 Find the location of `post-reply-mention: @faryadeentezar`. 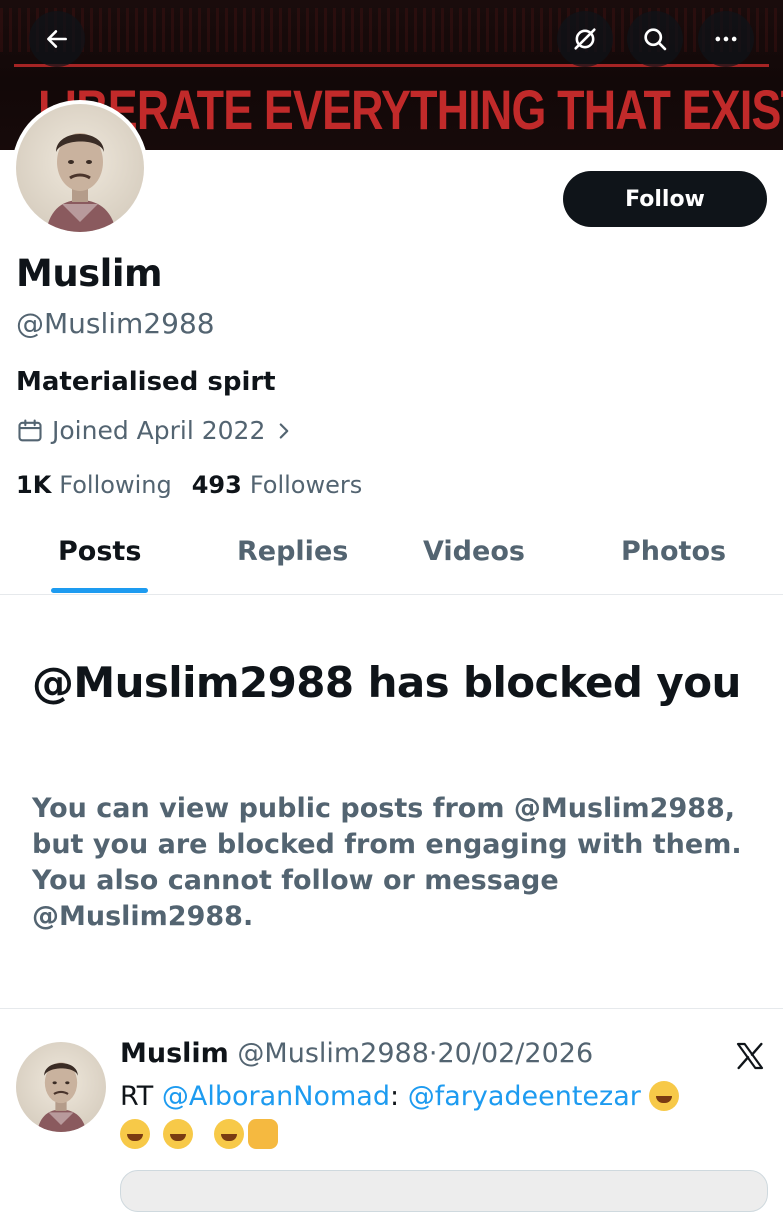

post-reply-mention: @faryadeentezar is located at coordinates (524, 1096).